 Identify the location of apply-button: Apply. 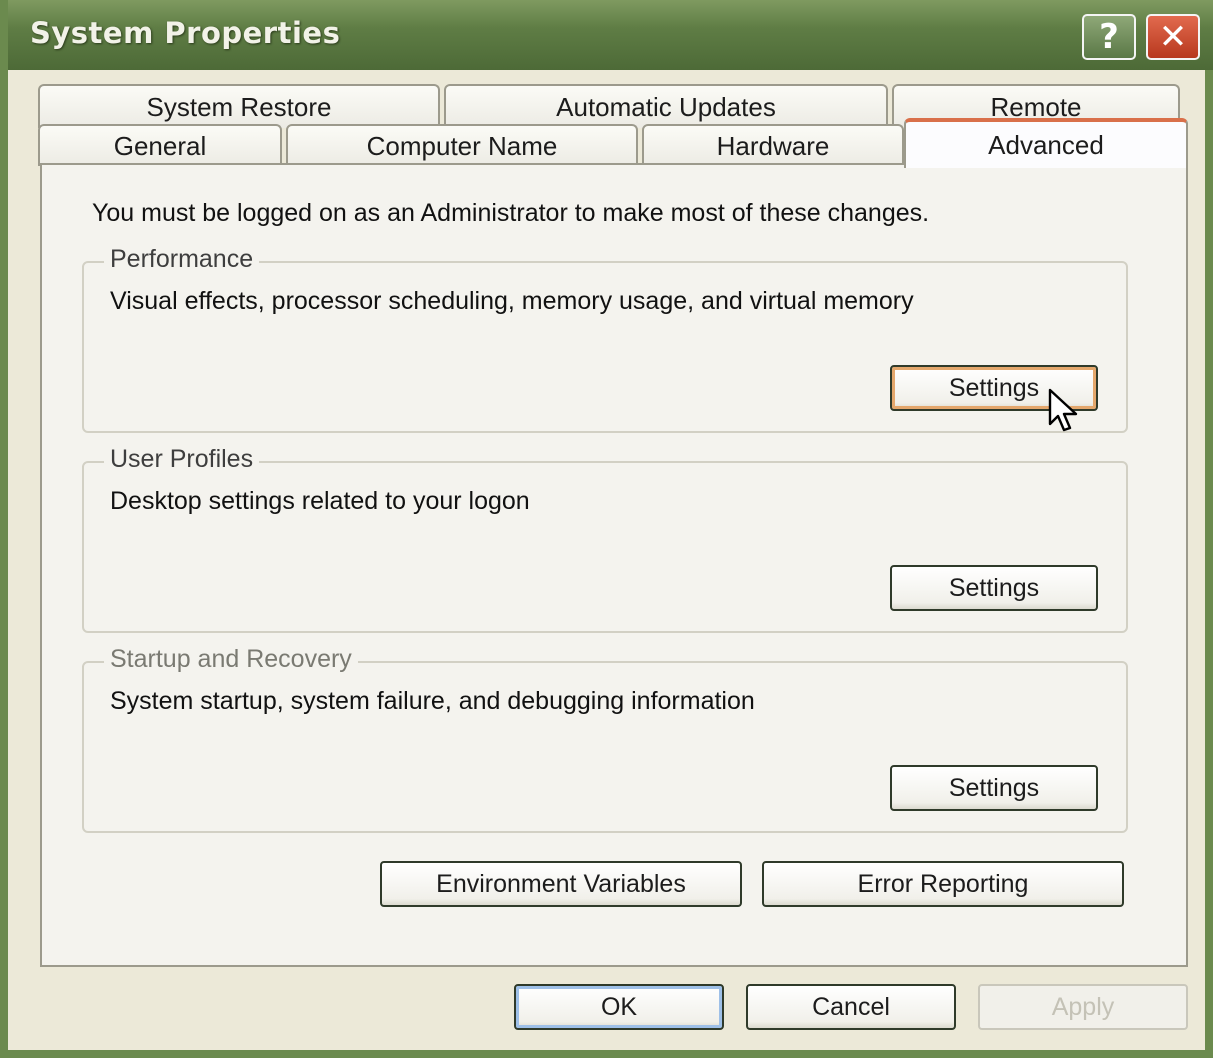
(1083, 1007).